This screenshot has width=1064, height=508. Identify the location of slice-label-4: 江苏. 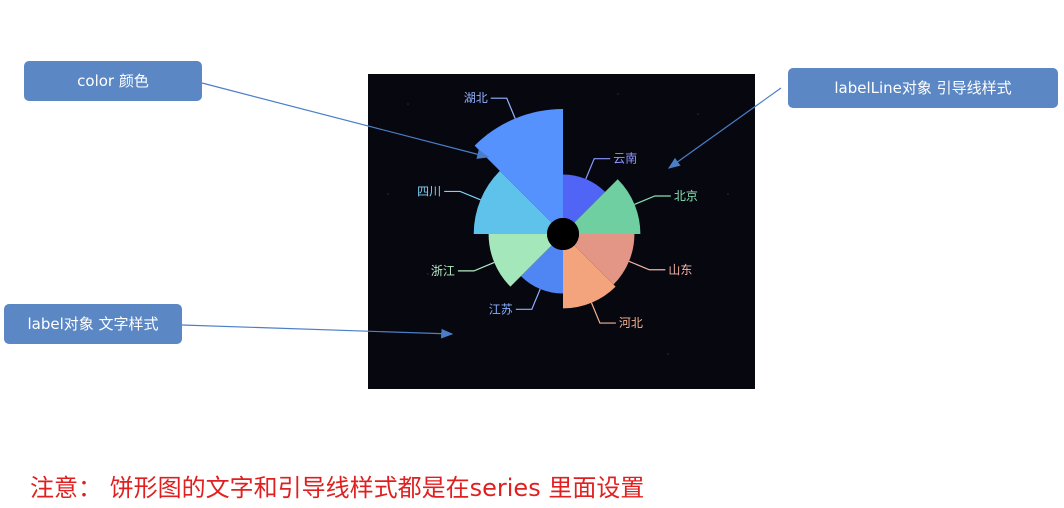
(501, 309).